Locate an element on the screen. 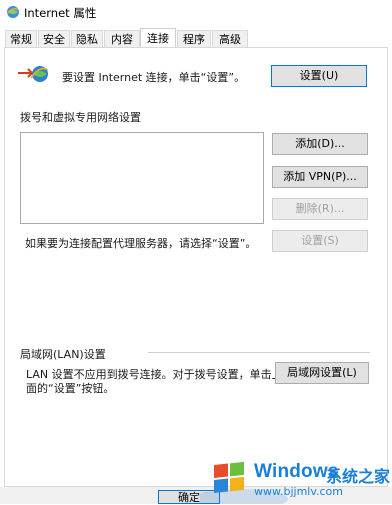  lan-note-line-2: 面的“设置”按钮。 is located at coordinates (70, 388).